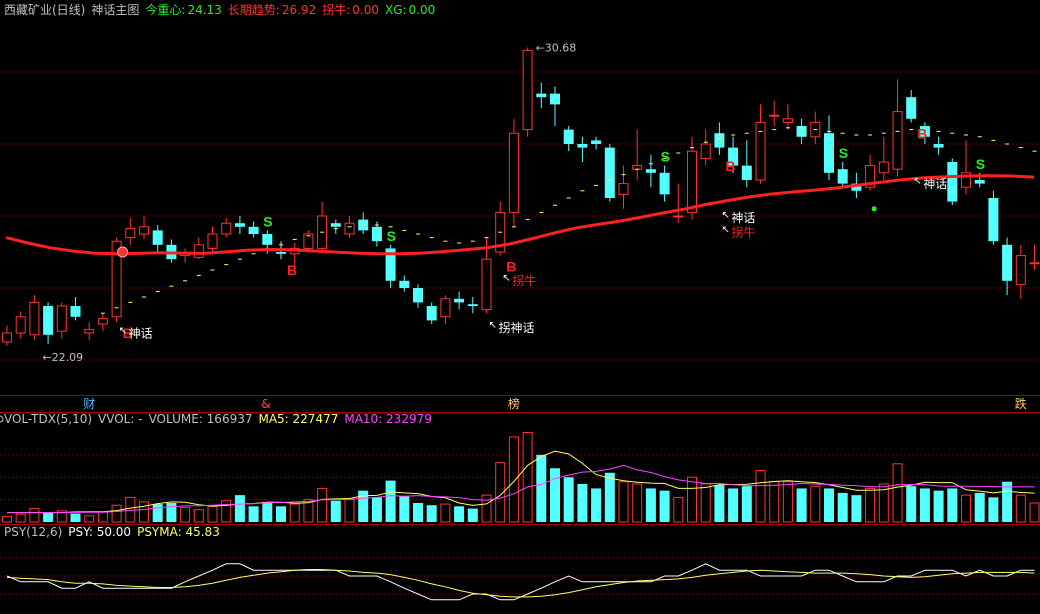 The image size is (1040, 614). I want to click on price-extreme-label: ←22.09, so click(62, 357).